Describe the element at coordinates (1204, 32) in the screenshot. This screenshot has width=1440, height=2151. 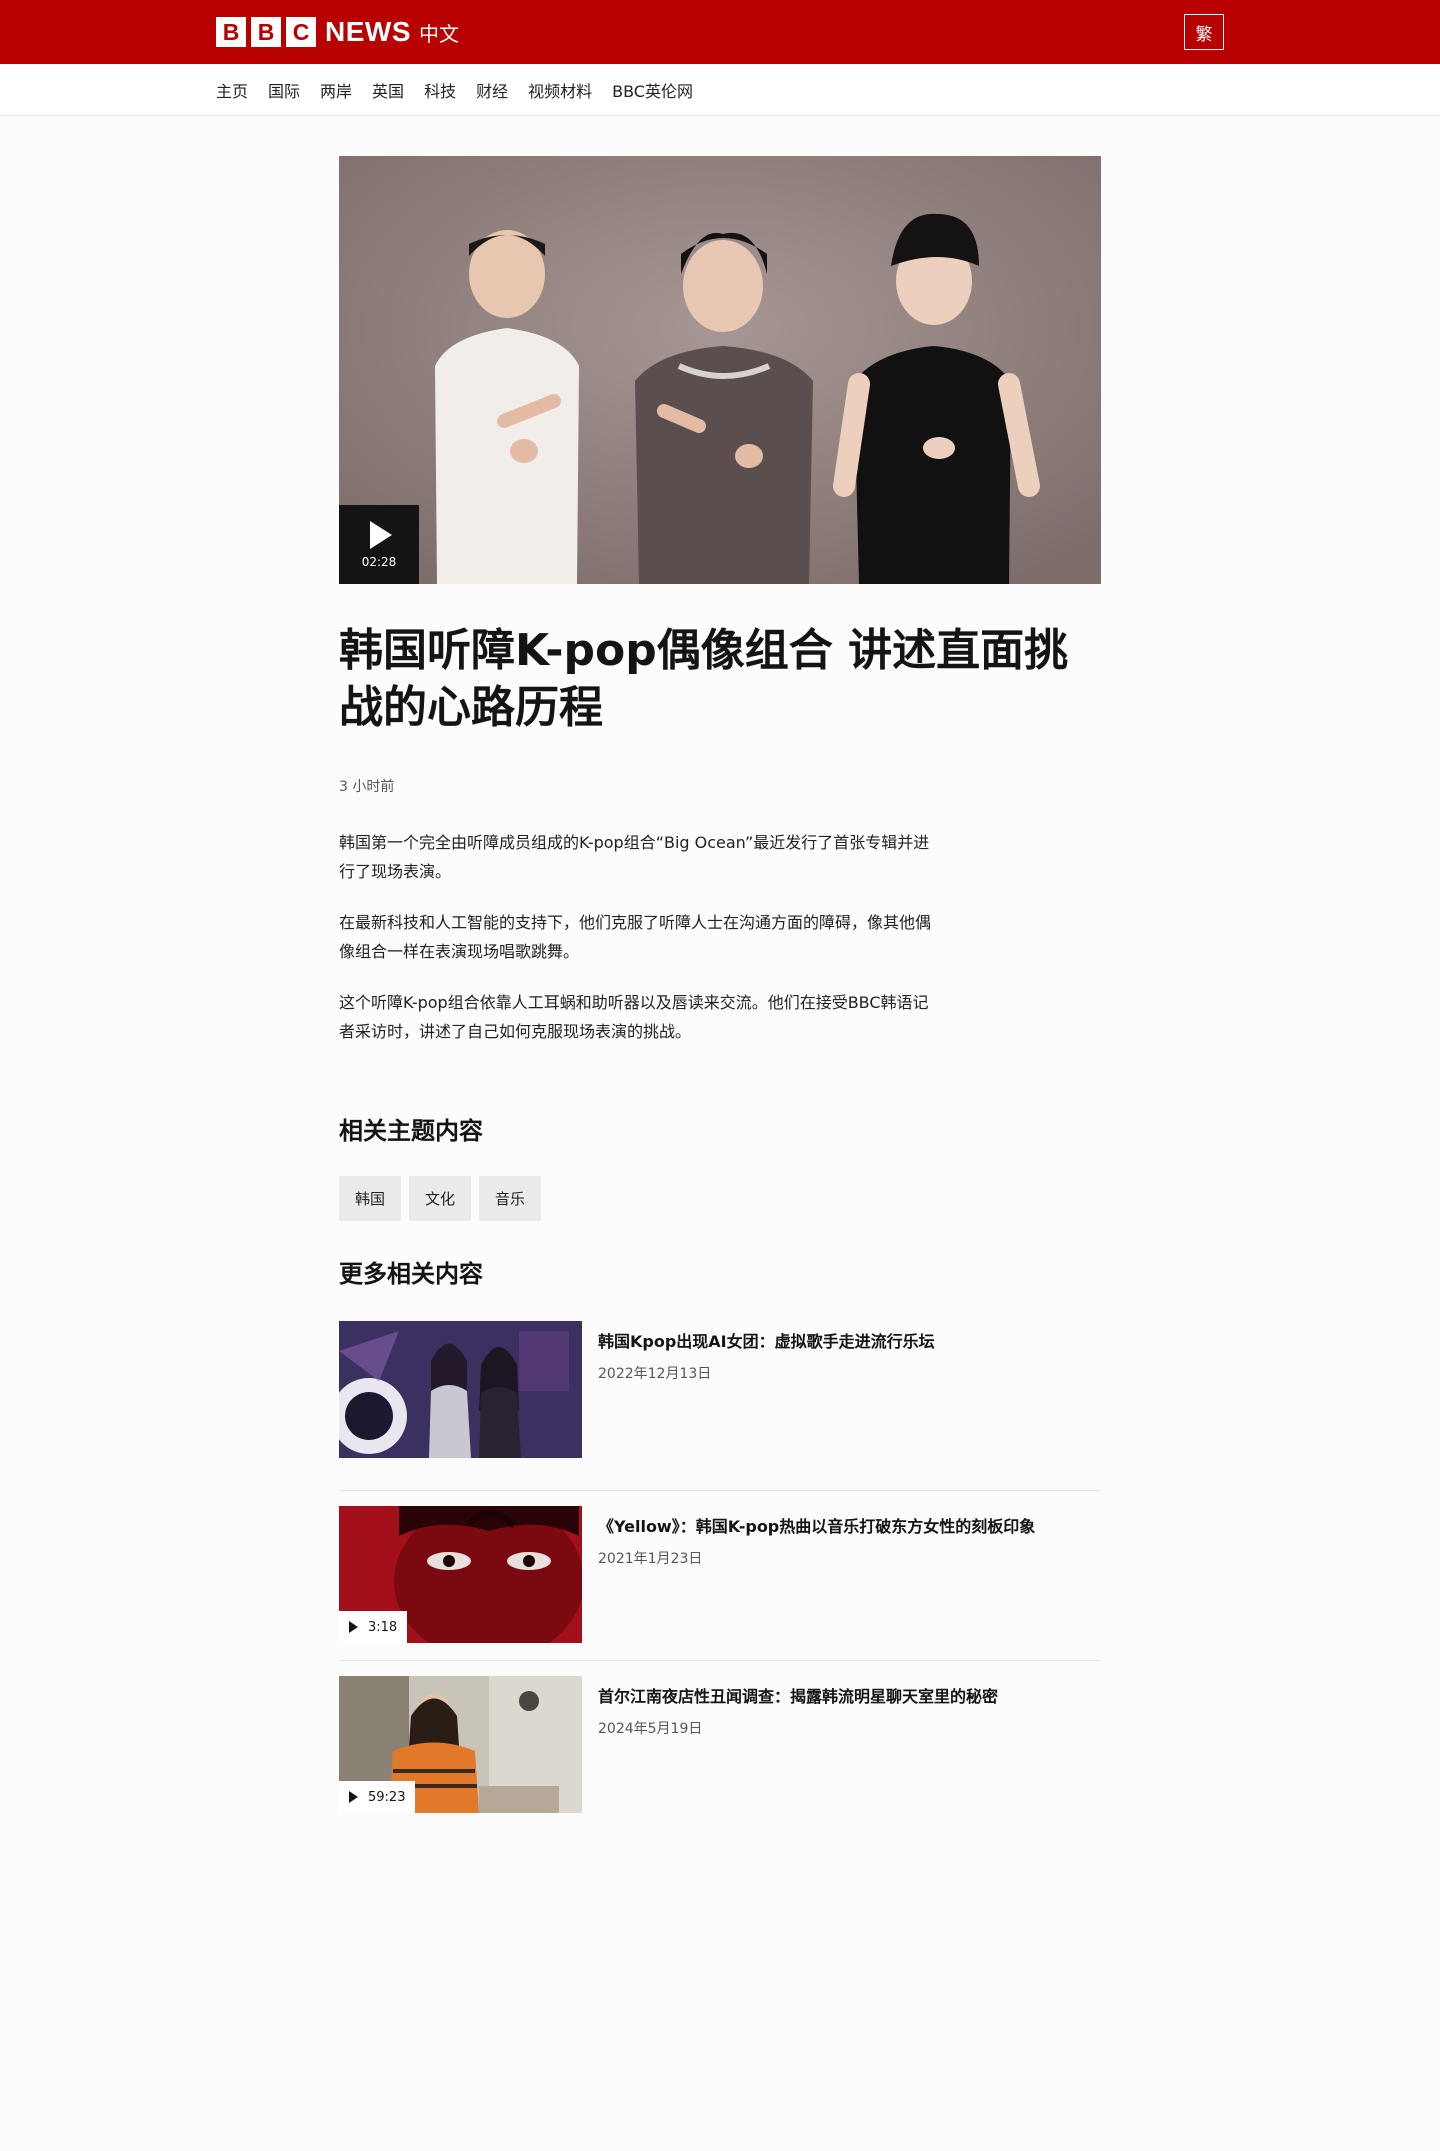
I see `traditional-chinese-toggle: 繁` at that location.